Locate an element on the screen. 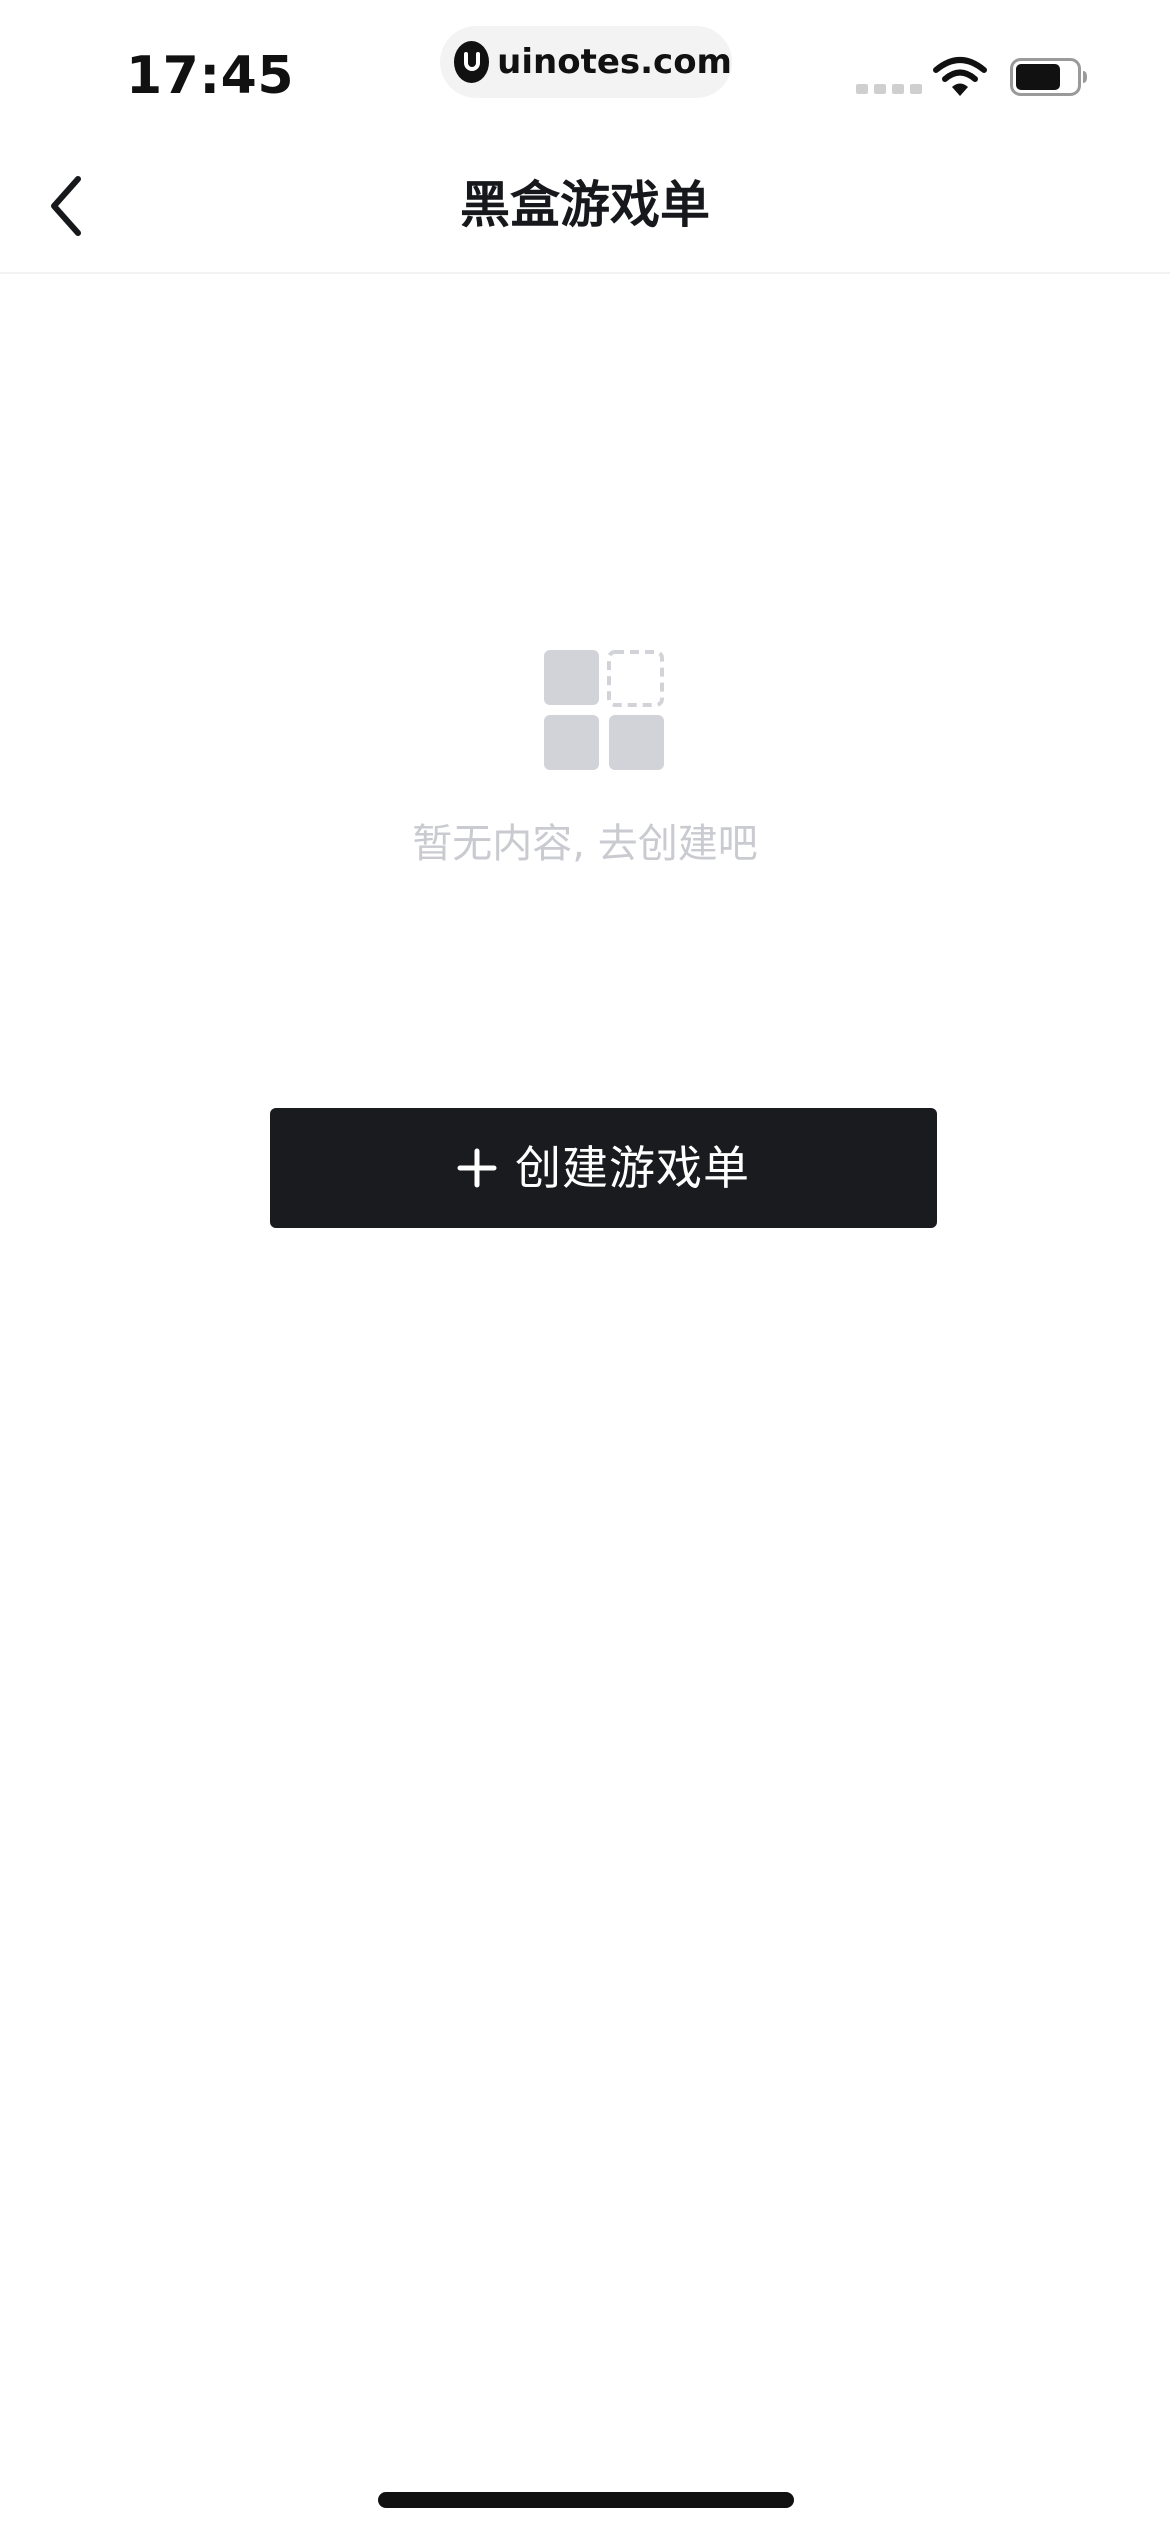 The height and width of the screenshot is (2532, 1170). create-game-list-button: 创建游戏单 is located at coordinates (603, 1168).